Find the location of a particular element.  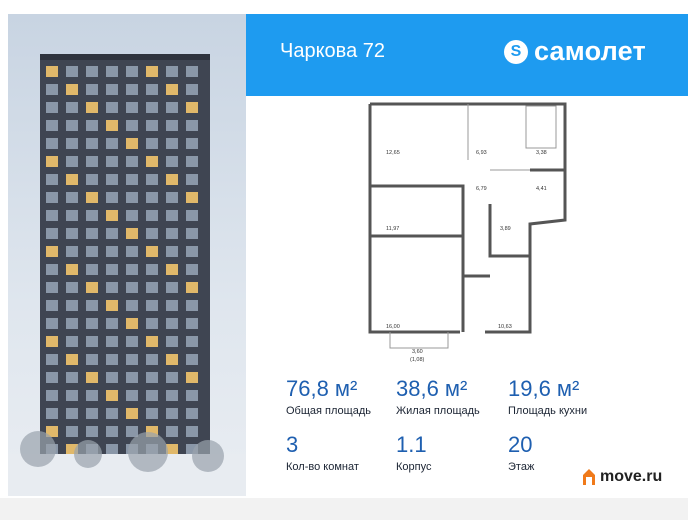

complex-address: Чаркова 72 is located at coordinates (332, 51).